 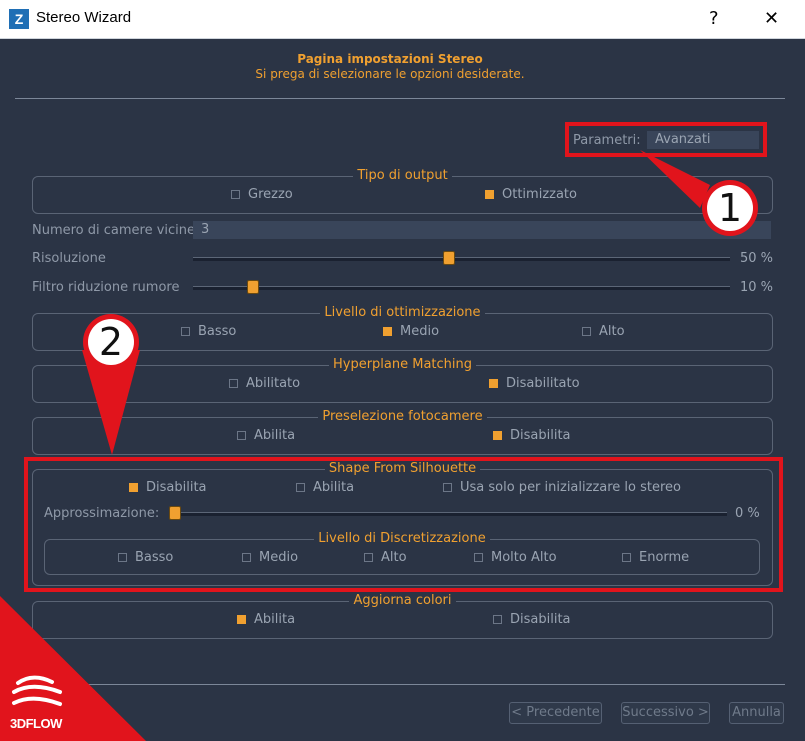 I want to click on help-button: ?, so click(x=714, y=18).